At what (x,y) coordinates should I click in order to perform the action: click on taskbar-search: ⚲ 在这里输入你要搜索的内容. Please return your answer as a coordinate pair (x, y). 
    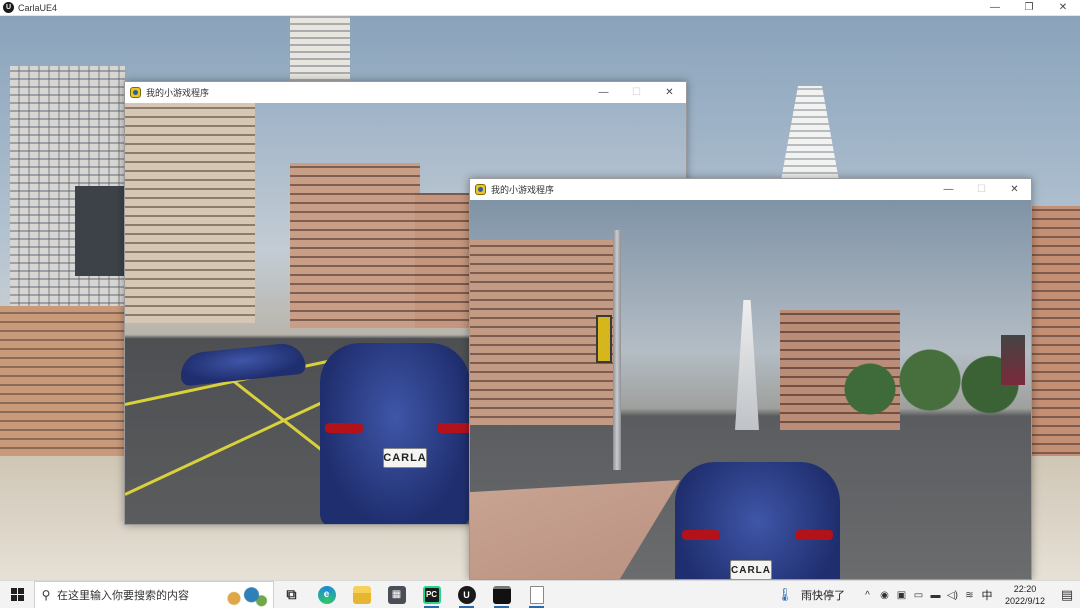
    Looking at the image, I should click on (154, 594).